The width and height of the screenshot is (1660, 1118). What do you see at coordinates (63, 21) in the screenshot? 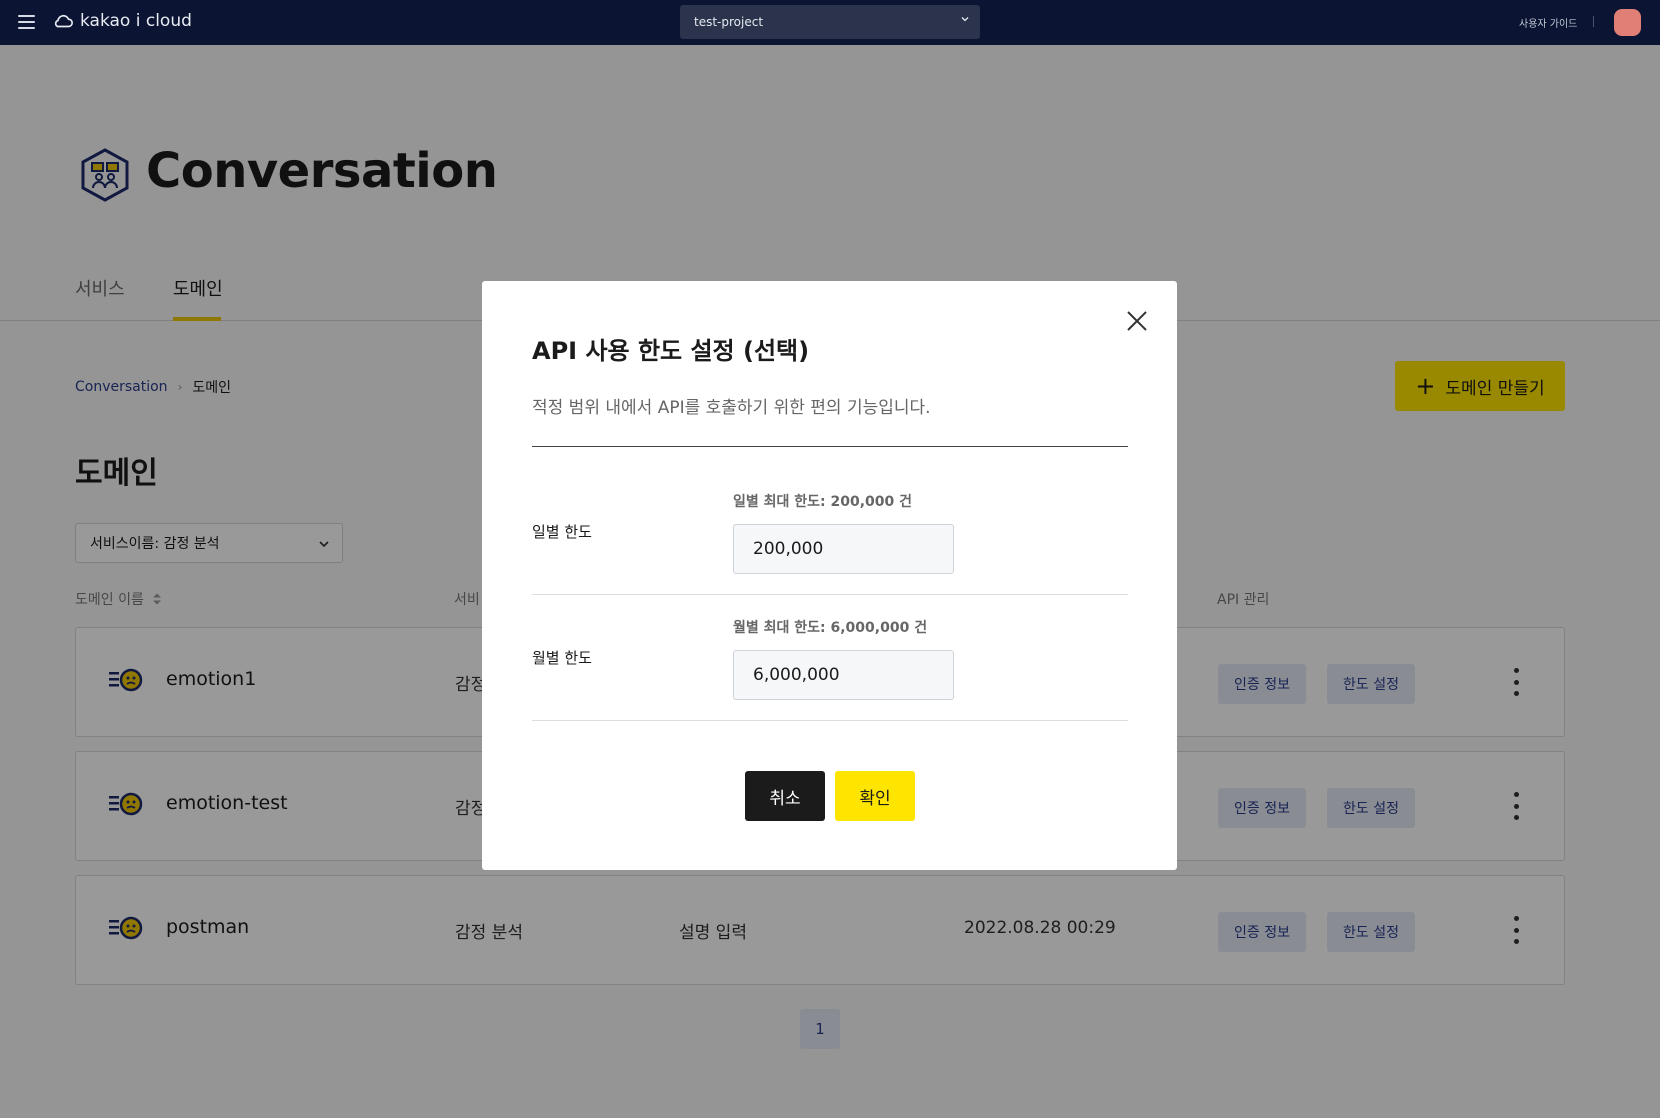
I see `cloud-icon` at bounding box center [63, 21].